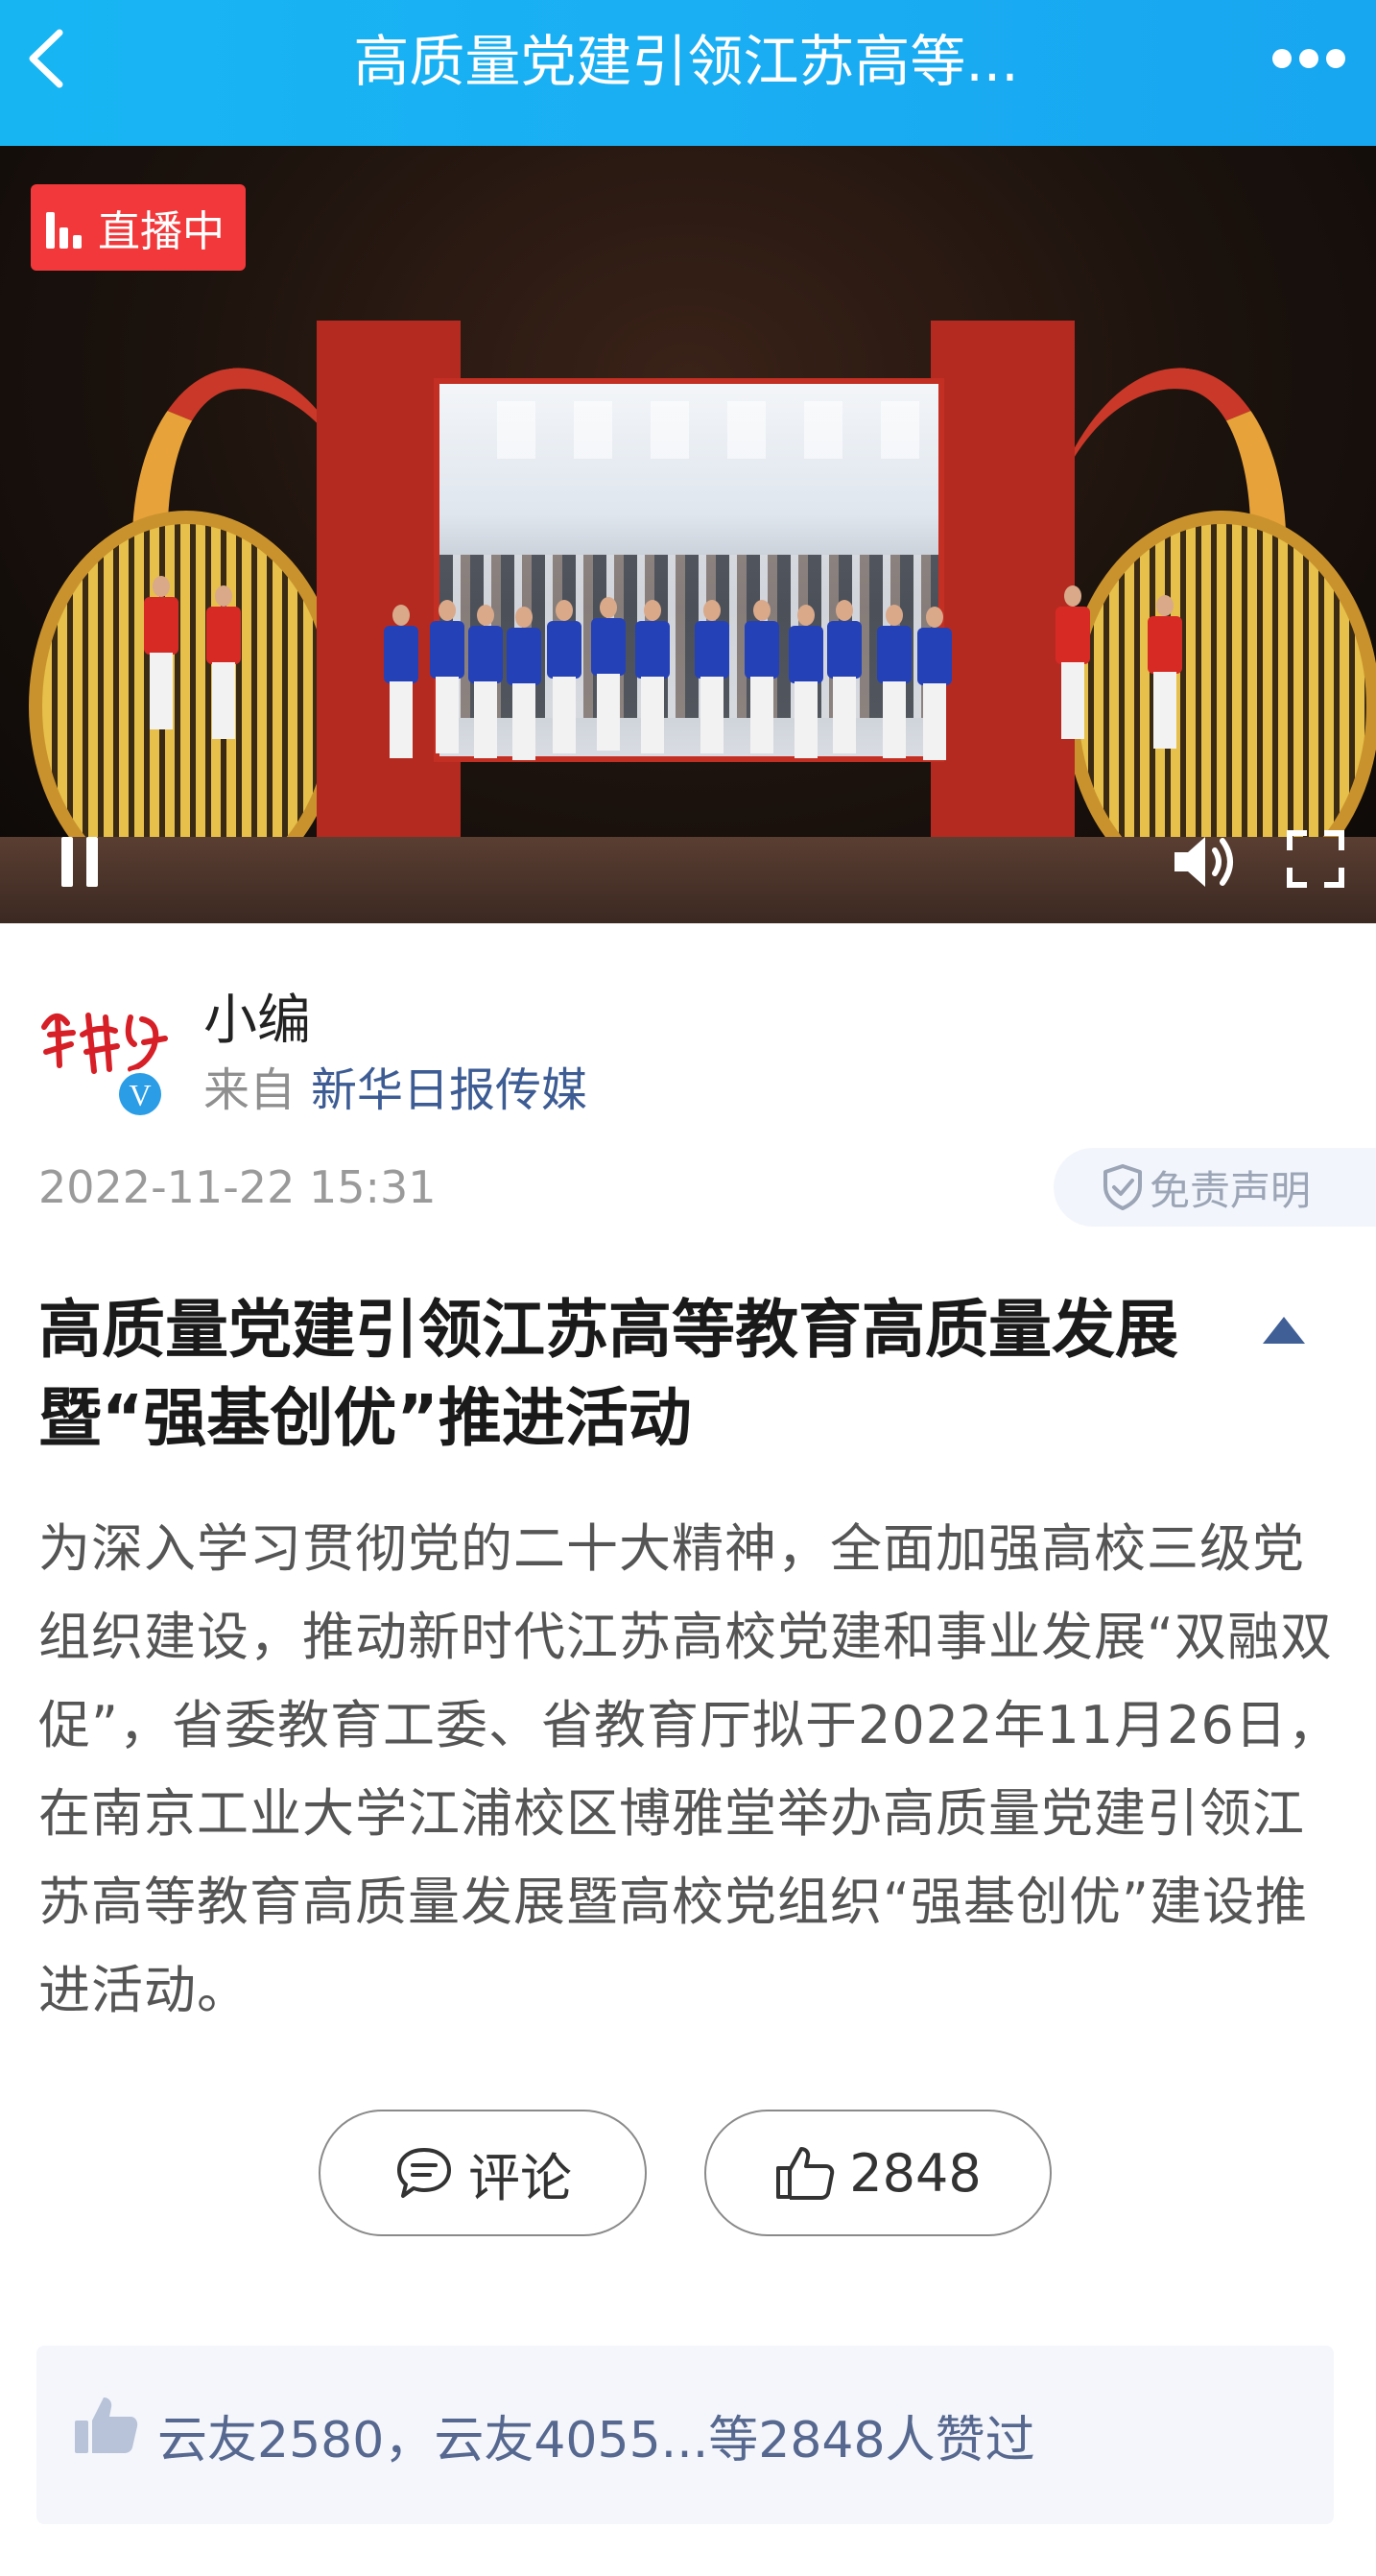 Image resolution: width=1376 pixels, height=2576 pixels. I want to click on thumbs-up-icon, so click(805, 2173).